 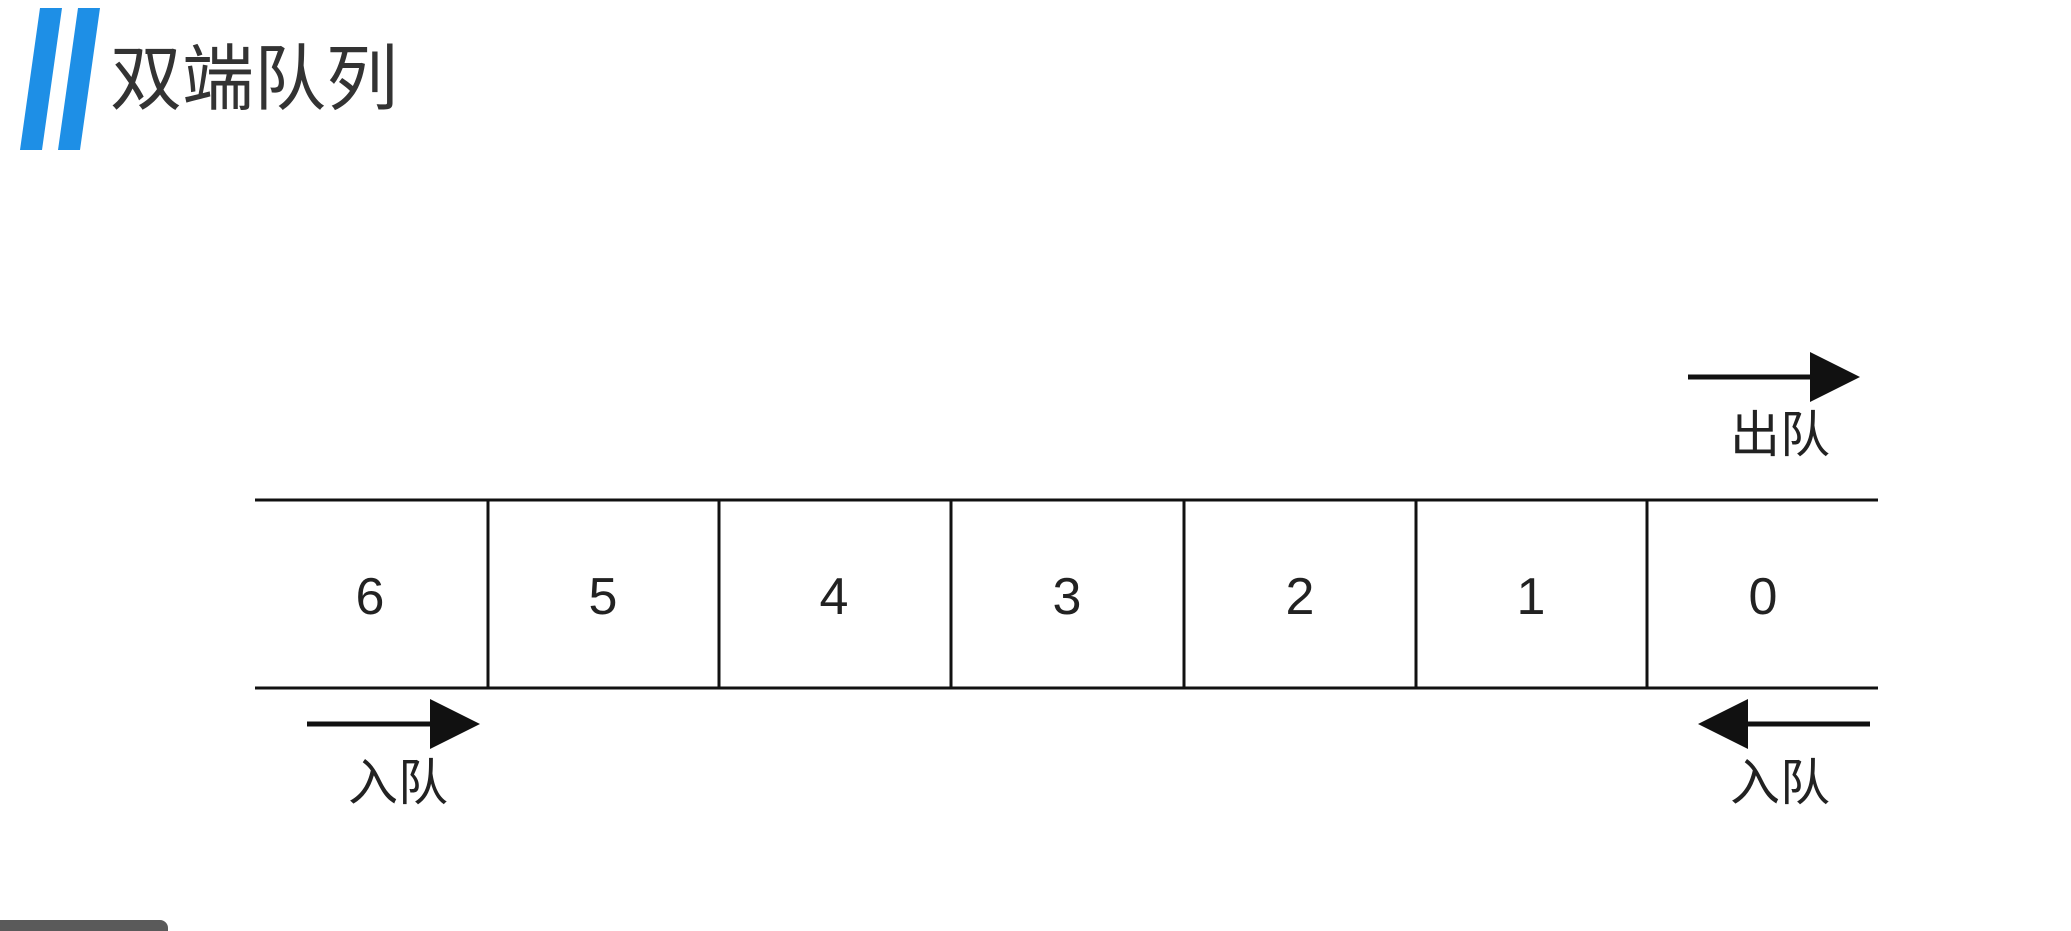 What do you see at coordinates (1067, 597) in the screenshot?
I see `queue-cell-value: 3` at bounding box center [1067, 597].